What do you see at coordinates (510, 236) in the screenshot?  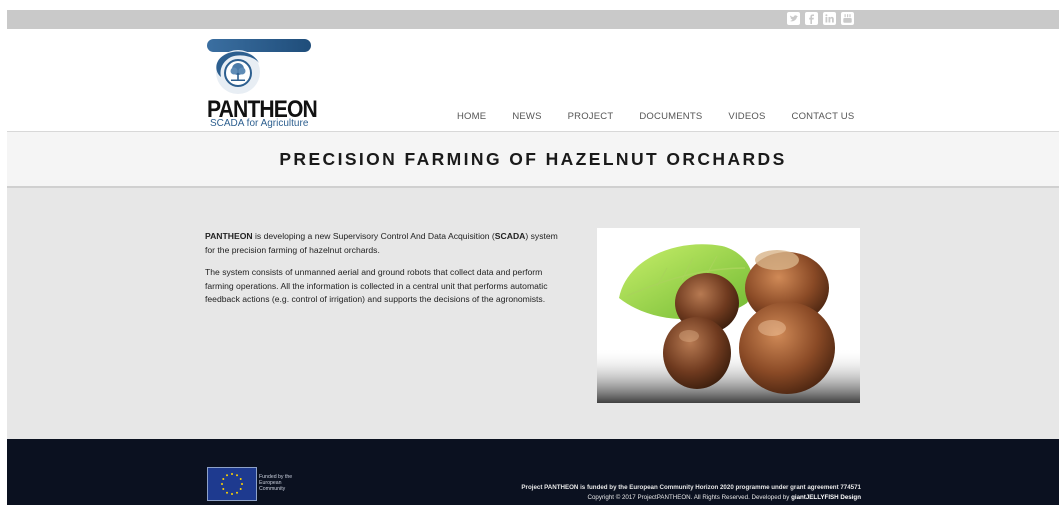 I see `scada-mention: SCADA` at bounding box center [510, 236].